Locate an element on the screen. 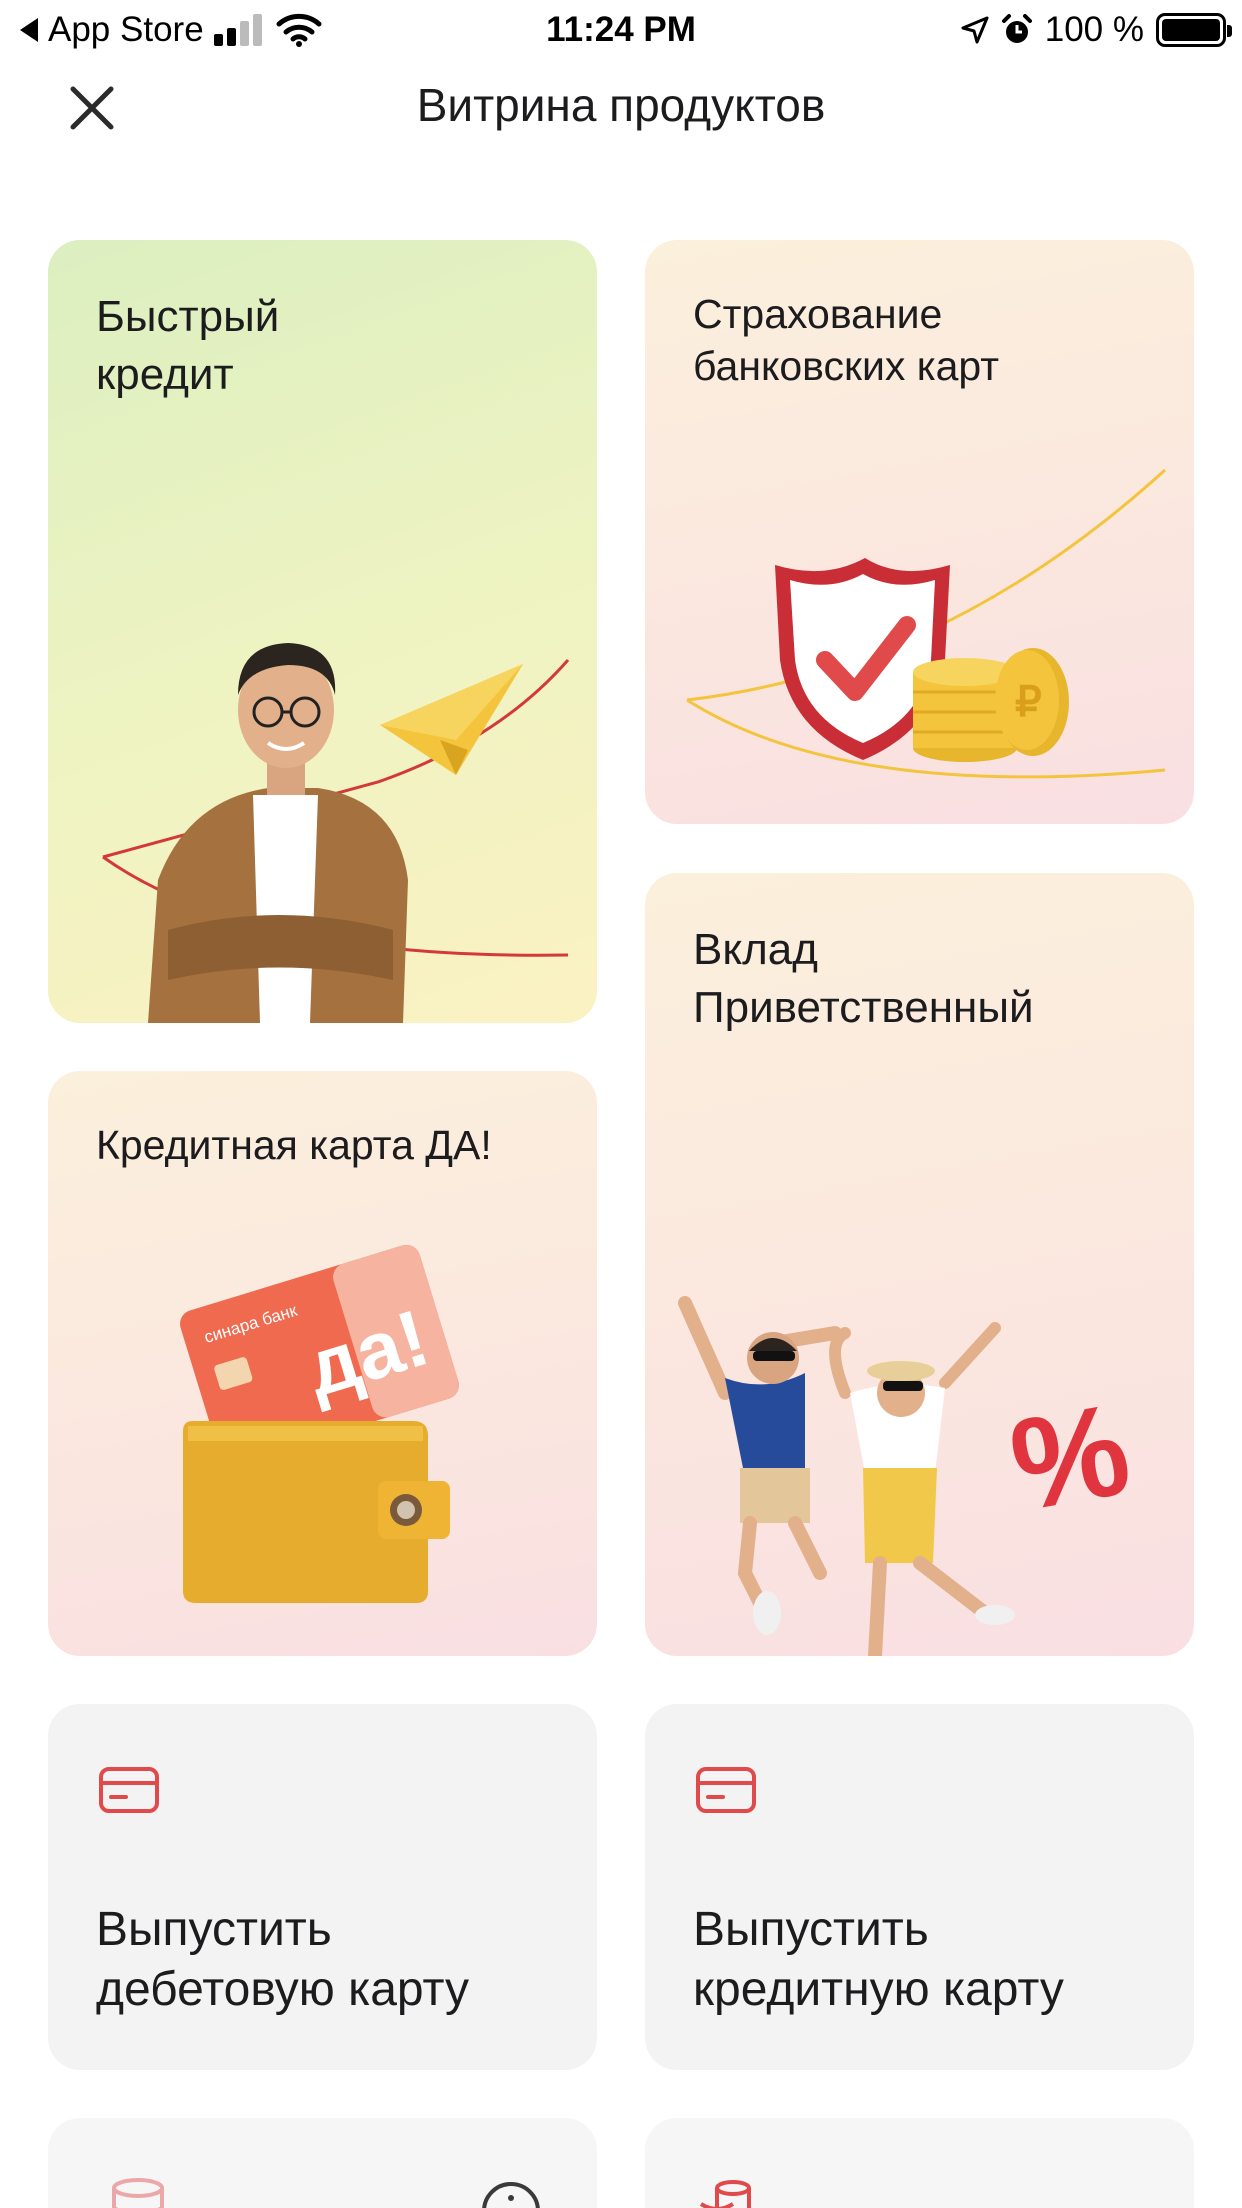  product-card-card-insurance: Страхование банковских карт ₽ is located at coordinates (919, 532).